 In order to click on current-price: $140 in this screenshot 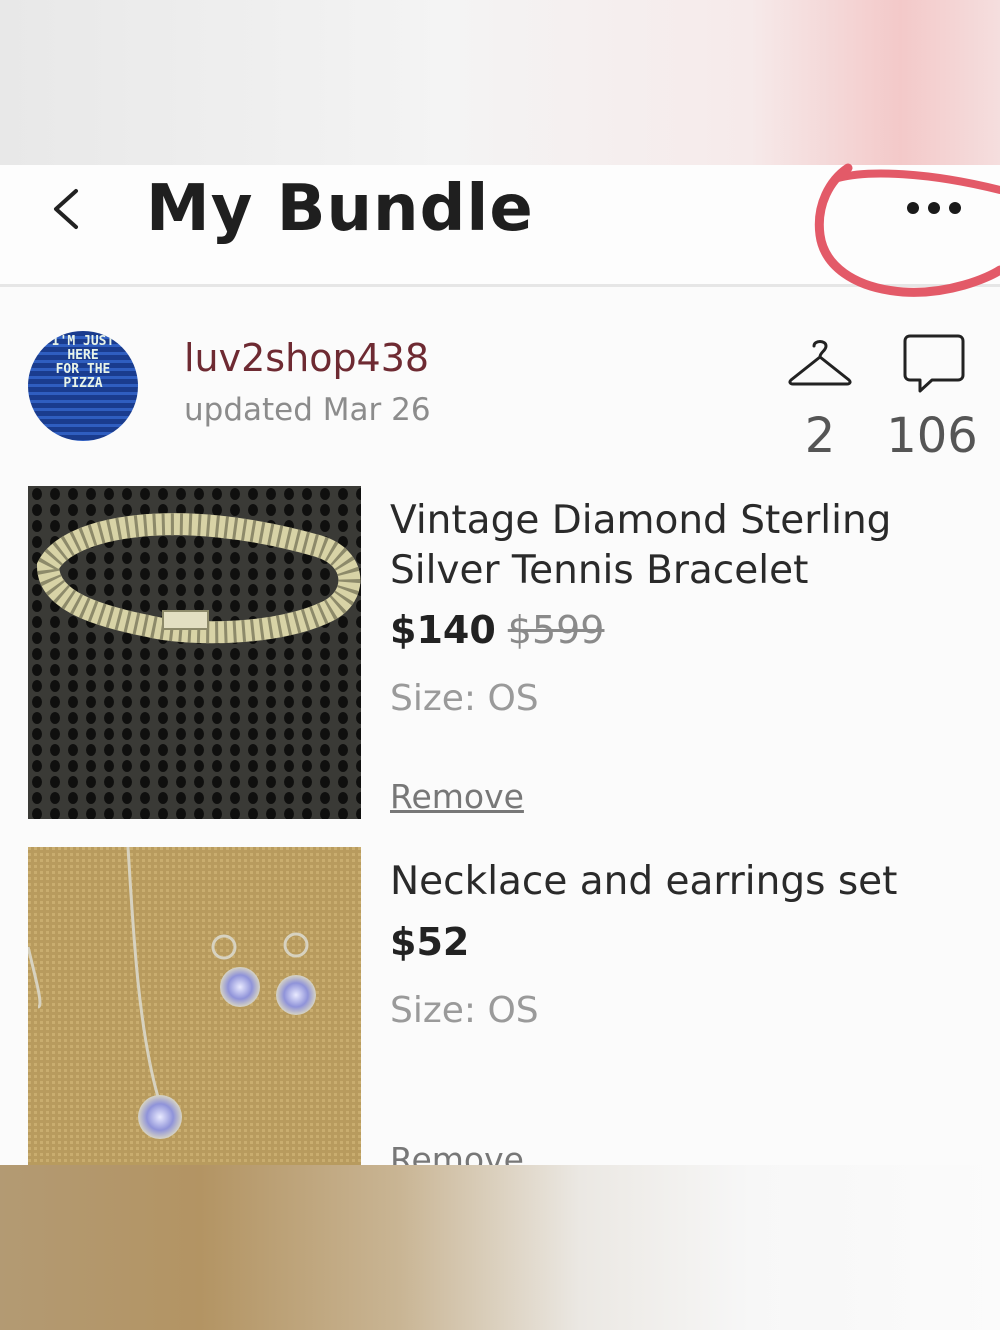, I will do `click(443, 630)`.